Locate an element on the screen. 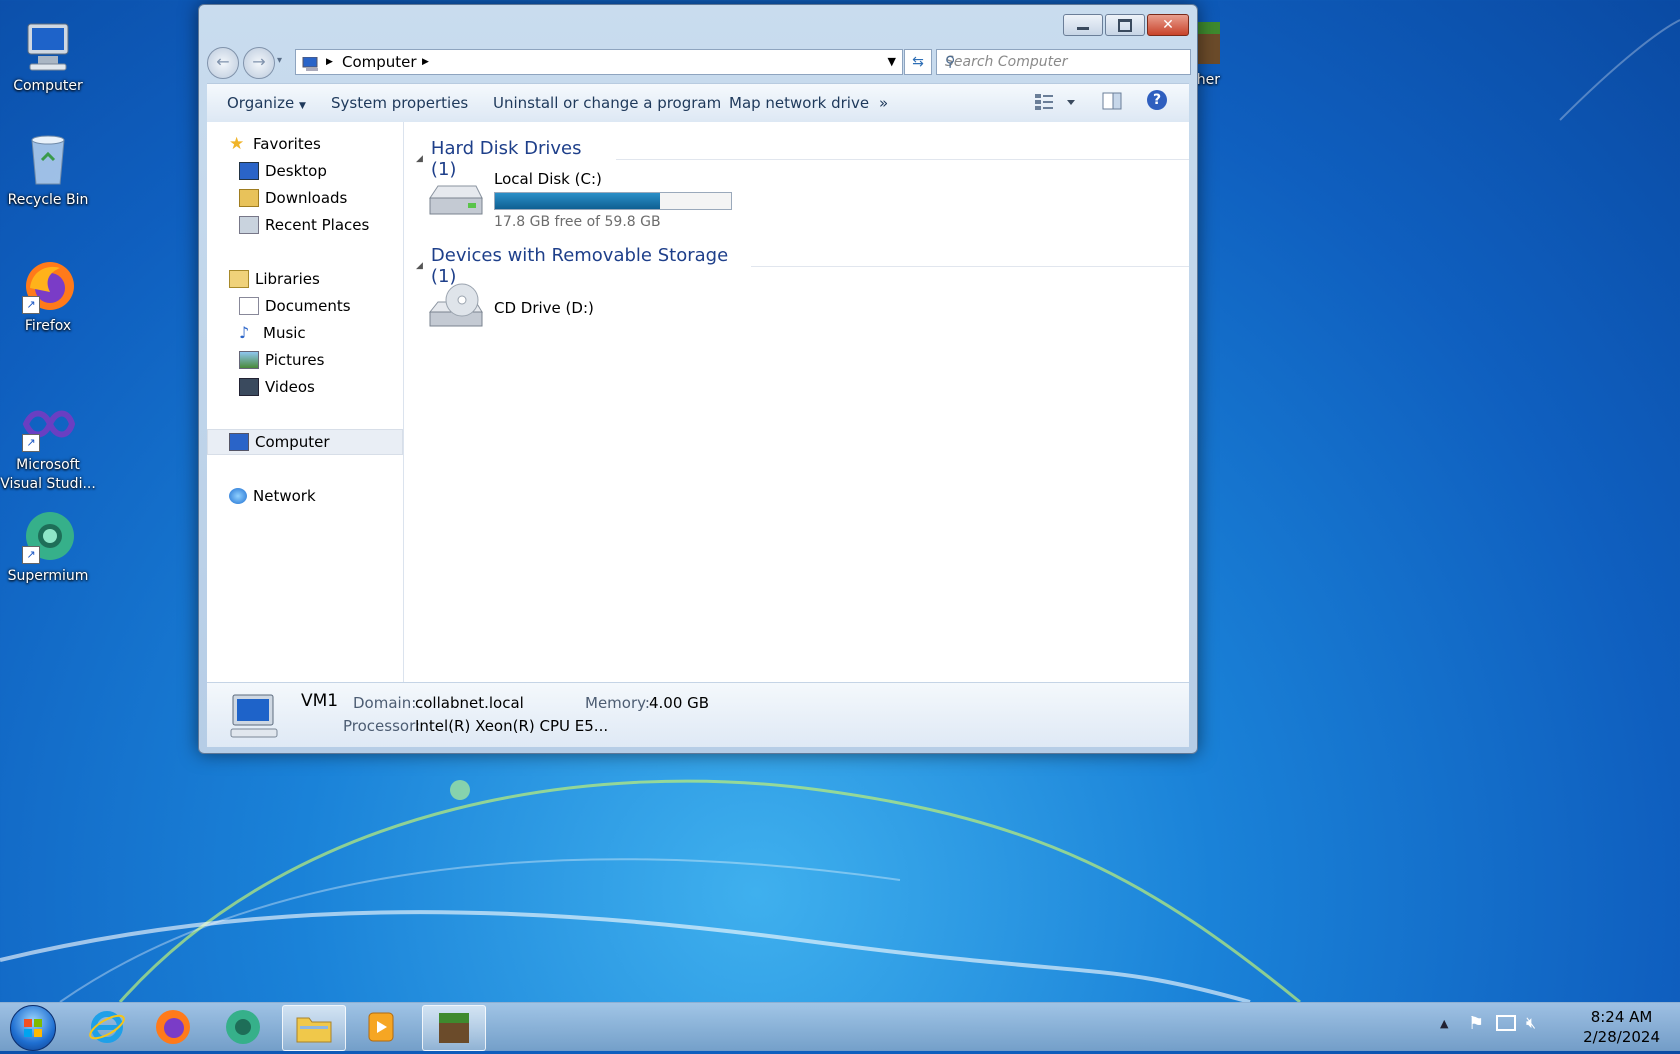 Image resolution: width=1680 pixels, height=1054 pixels. drive-c-usage-fill is located at coordinates (578, 201).